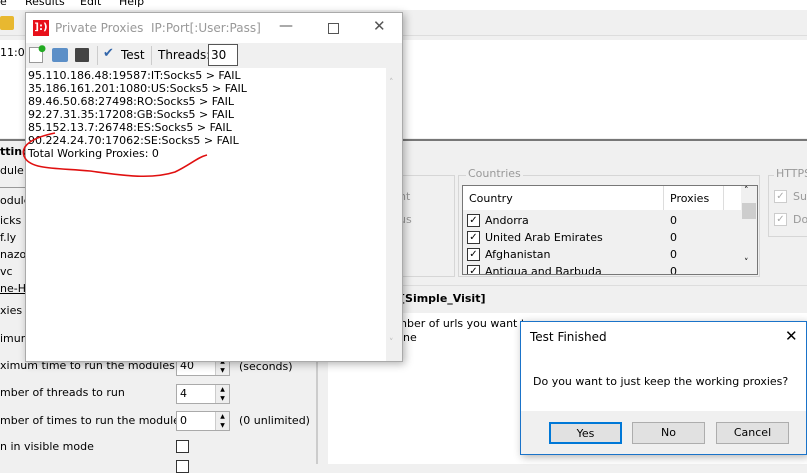 This screenshot has width=807, height=473. What do you see at coordinates (752, 433) in the screenshot?
I see `cancel-button: Cancel` at bounding box center [752, 433].